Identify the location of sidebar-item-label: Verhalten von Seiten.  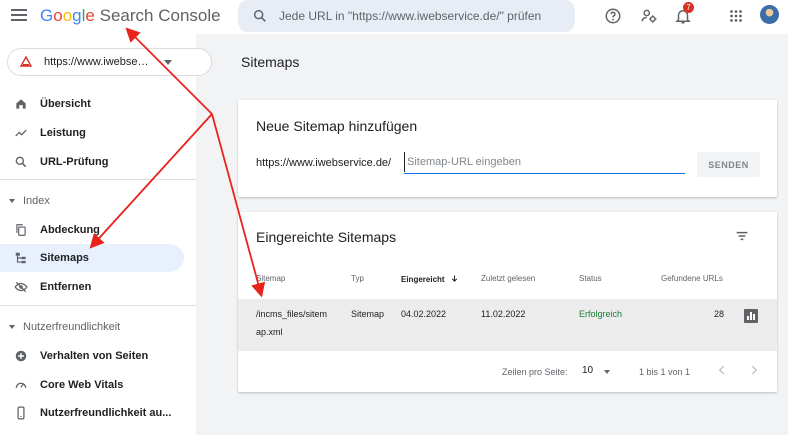
(94, 356).